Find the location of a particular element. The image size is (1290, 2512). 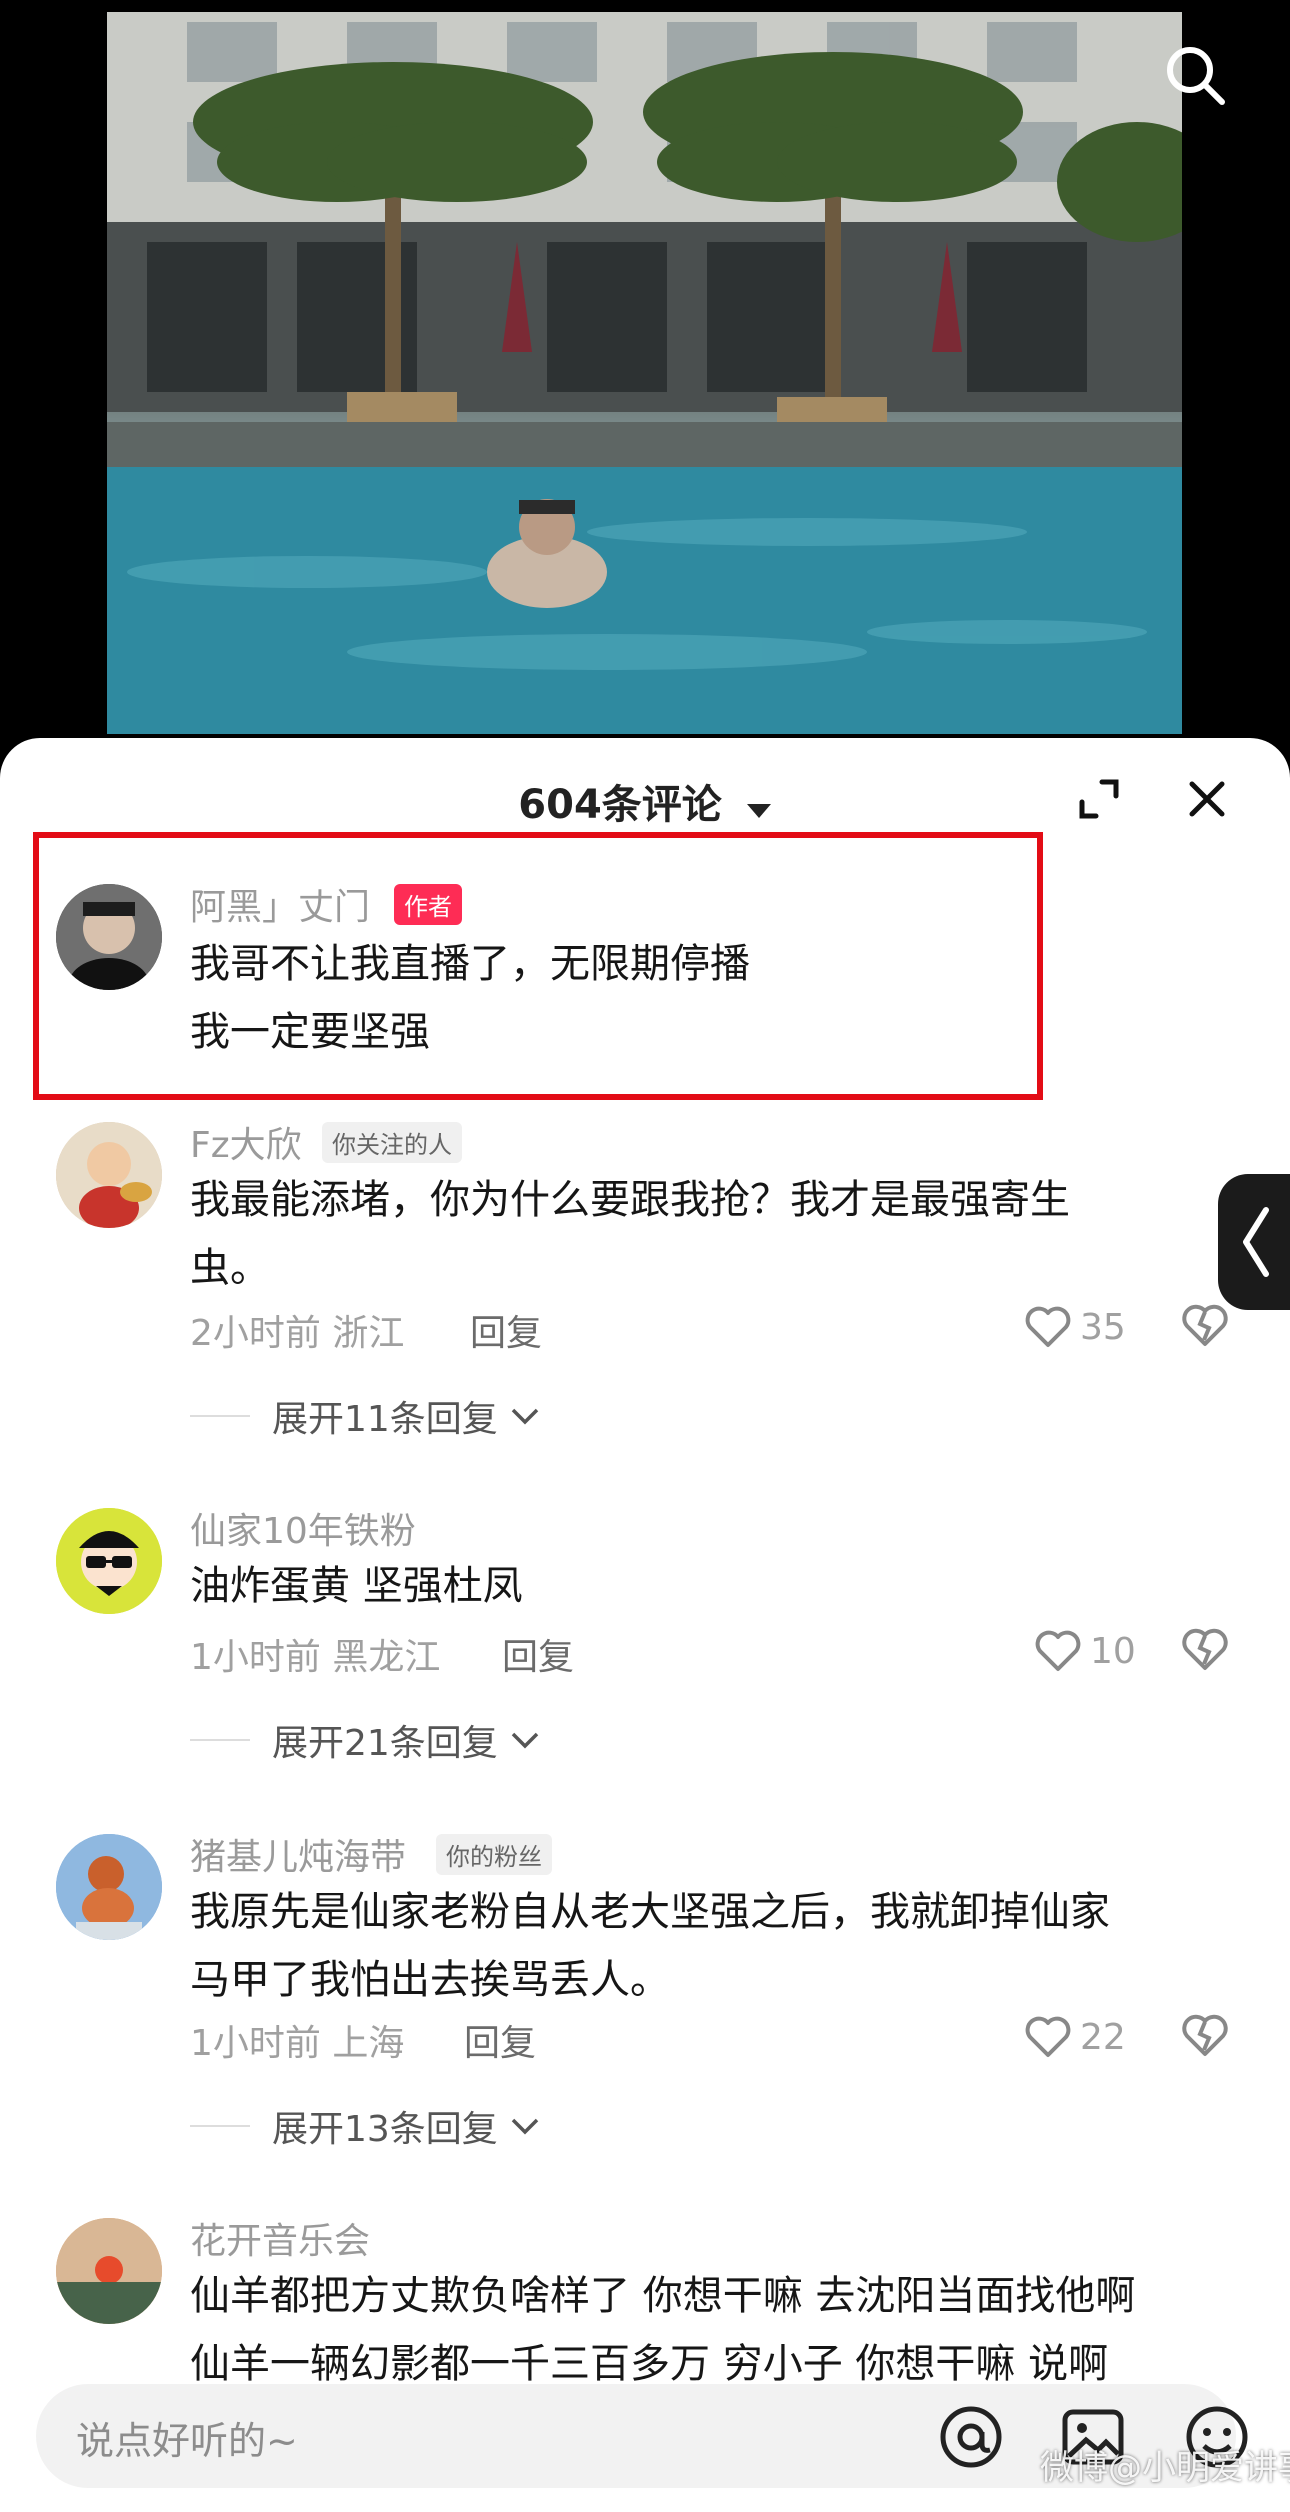

chevron-left-icon is located at coordinates (1256, 1242).